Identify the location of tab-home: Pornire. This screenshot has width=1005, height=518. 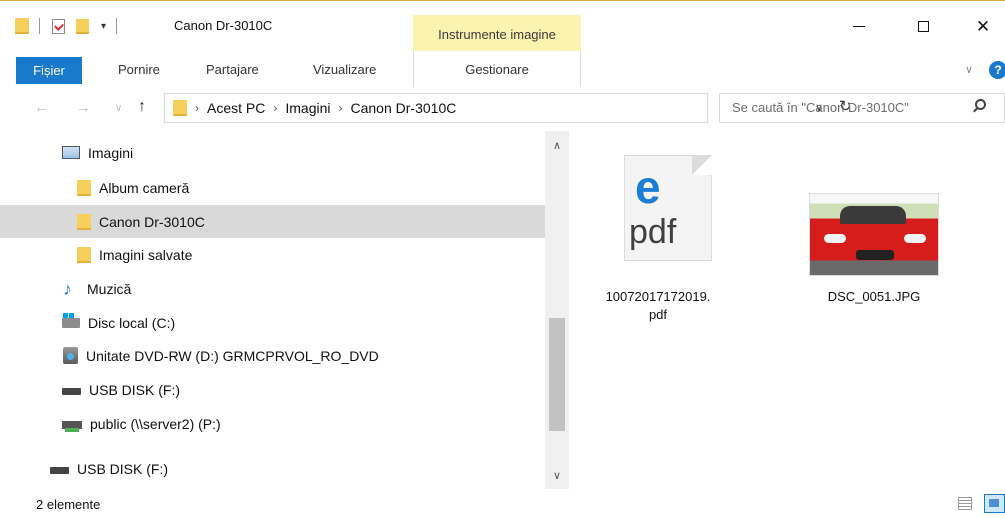
(139, 69).